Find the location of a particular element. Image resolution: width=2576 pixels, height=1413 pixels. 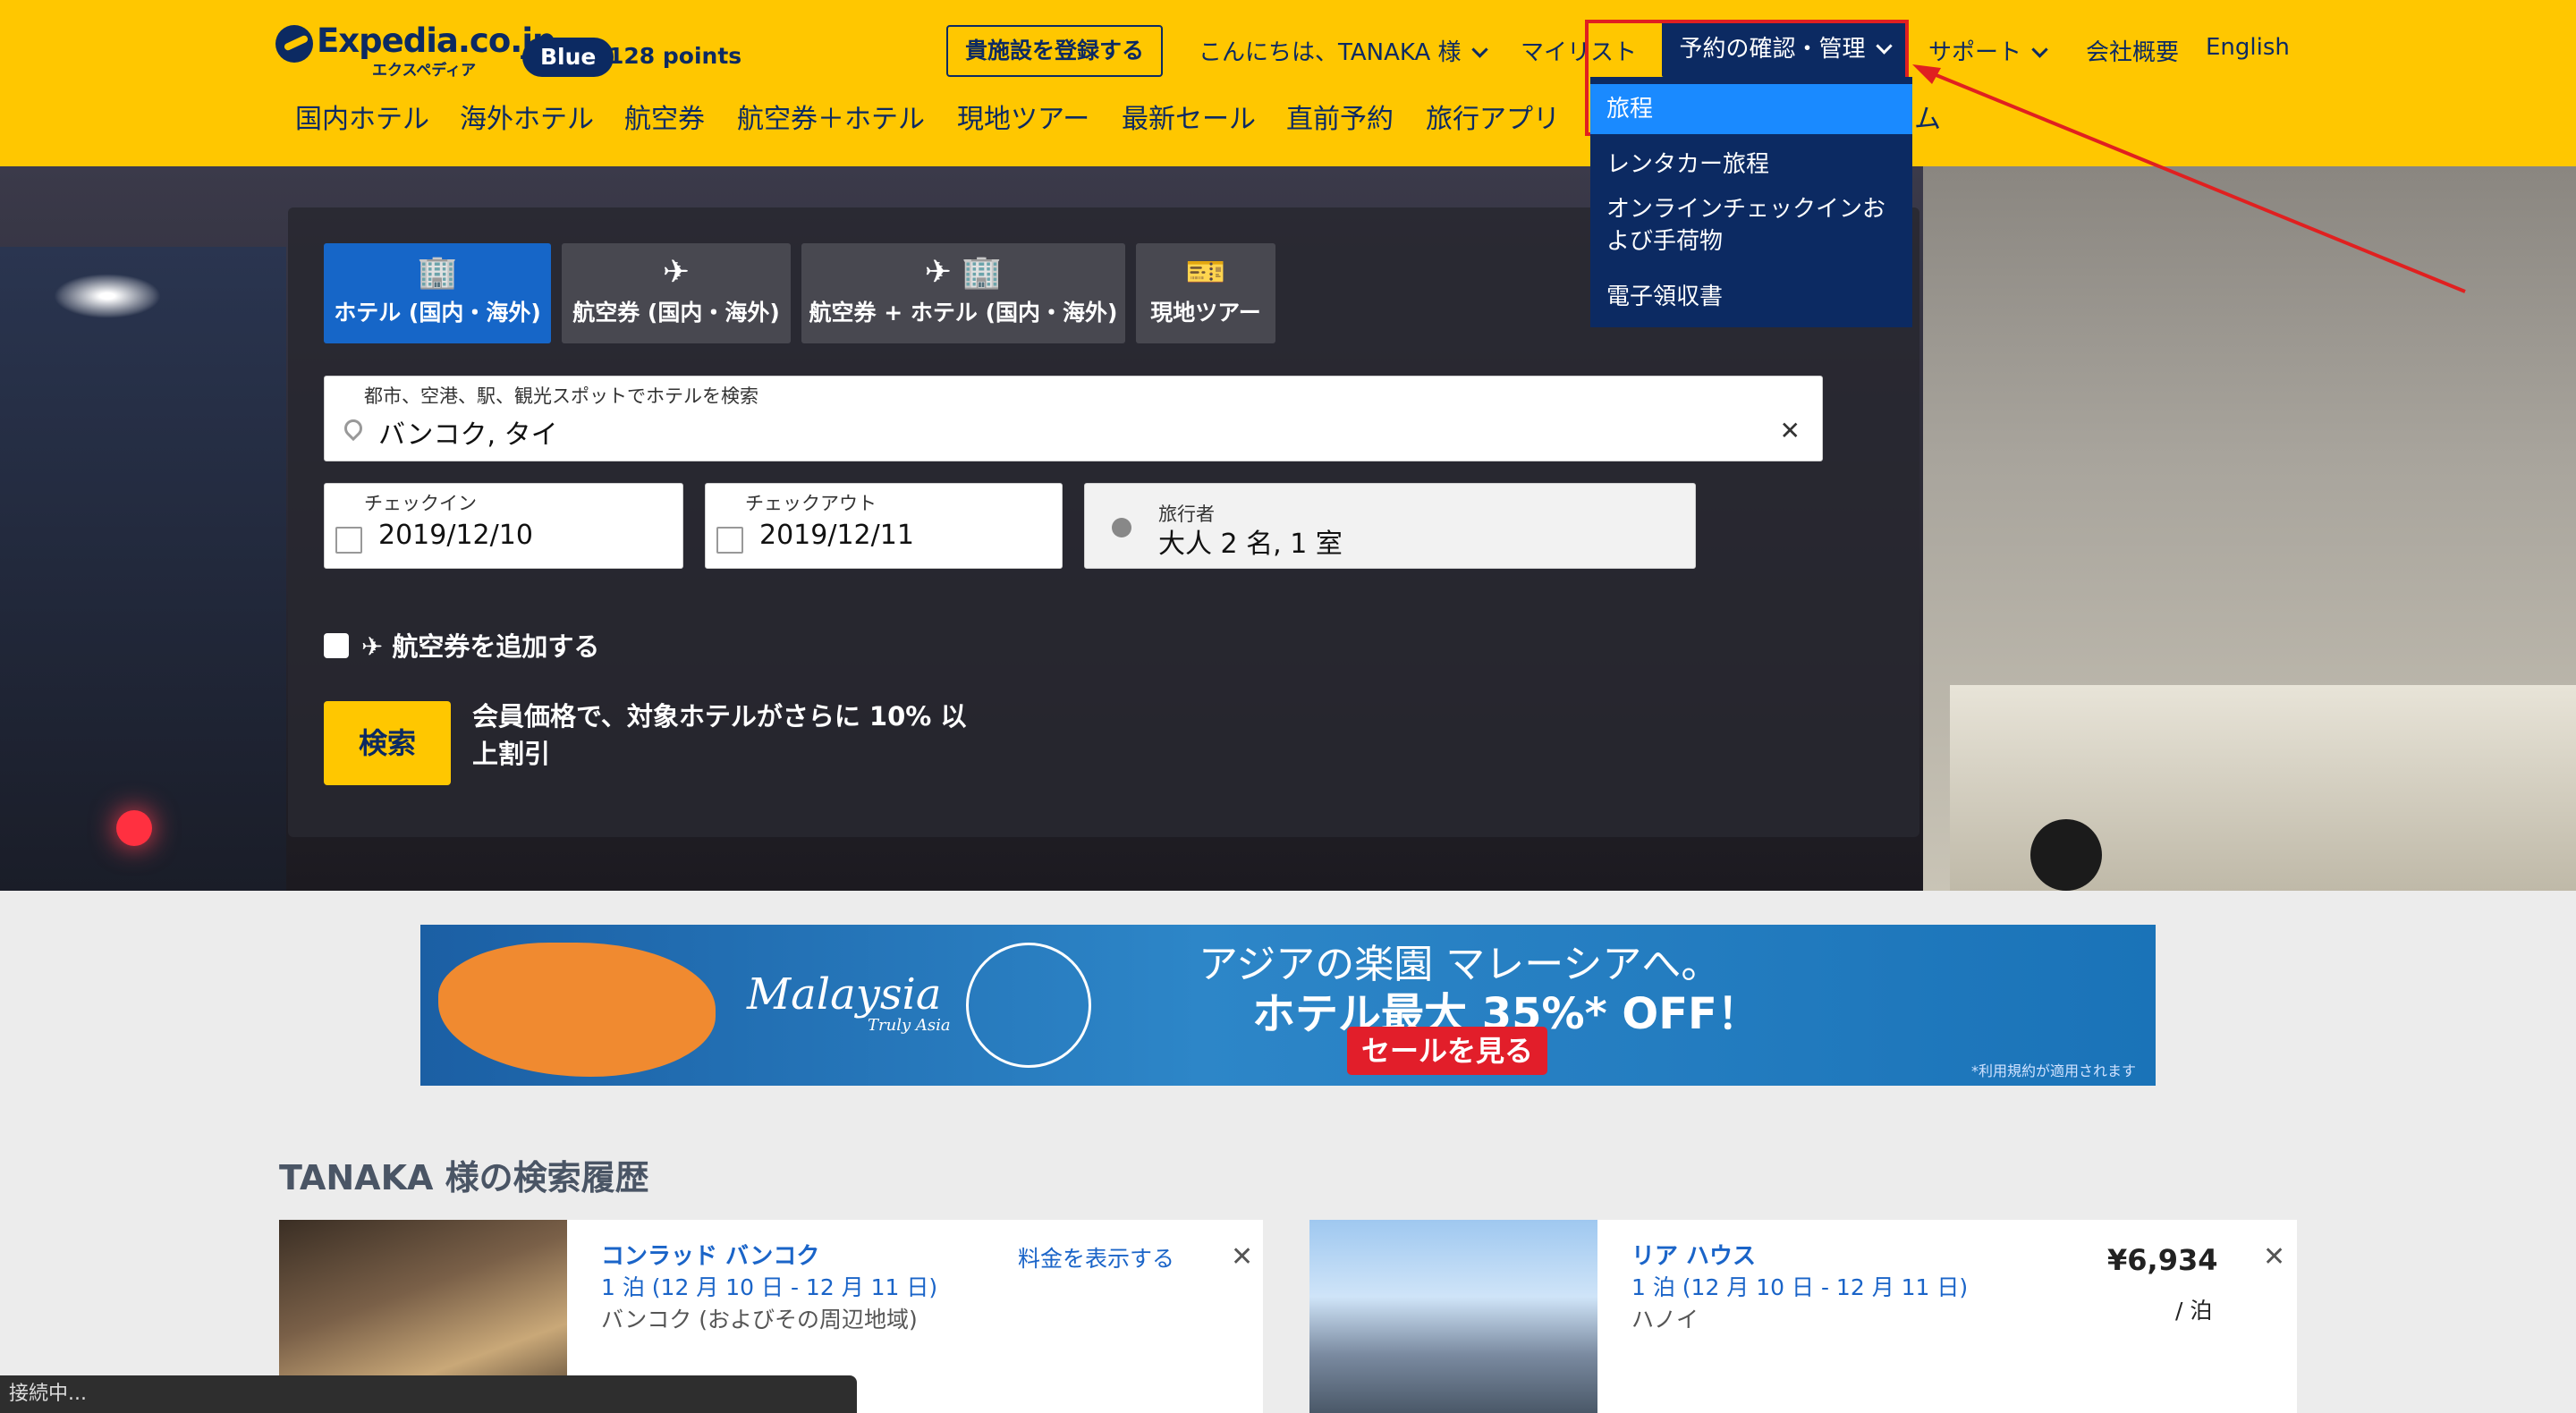

per-night-label: / 泊 is located at coordinates (2194, 1311).